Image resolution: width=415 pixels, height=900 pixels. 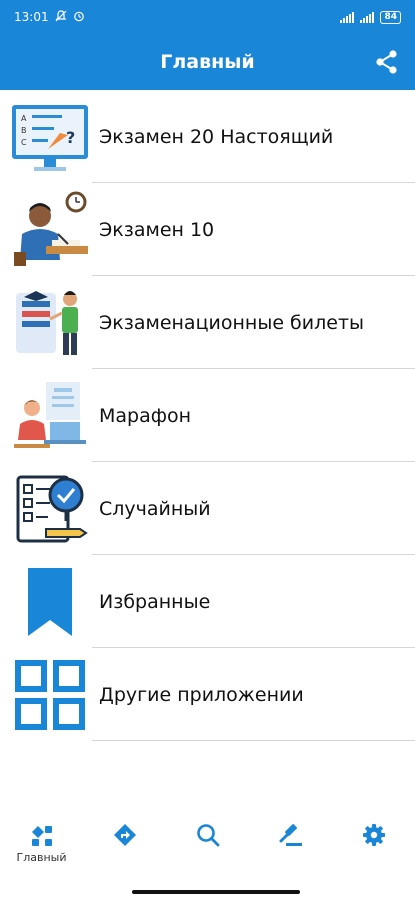 I want to click on menu-label: Избранные, so click(x=155, y=601).